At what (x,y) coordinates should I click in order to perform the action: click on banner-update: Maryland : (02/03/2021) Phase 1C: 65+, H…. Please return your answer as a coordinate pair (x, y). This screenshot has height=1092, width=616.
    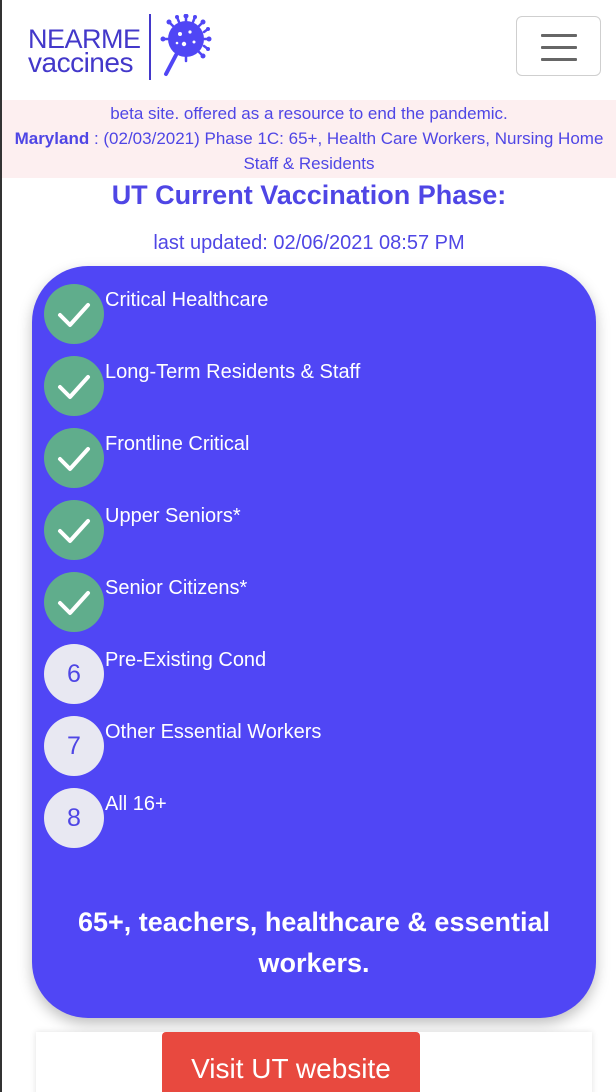
    Looking at the image, I should click on (309, 151).